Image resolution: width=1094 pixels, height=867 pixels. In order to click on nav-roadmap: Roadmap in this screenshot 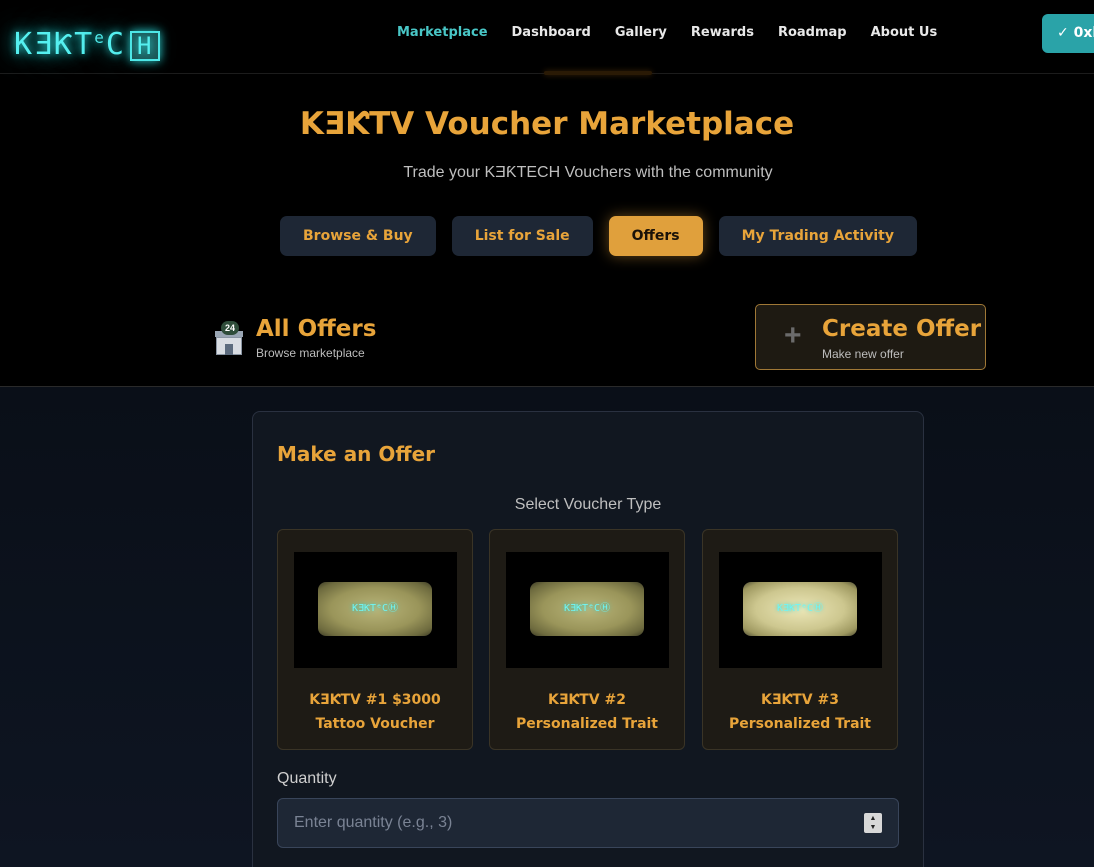, I will do `click(812, 32)`.